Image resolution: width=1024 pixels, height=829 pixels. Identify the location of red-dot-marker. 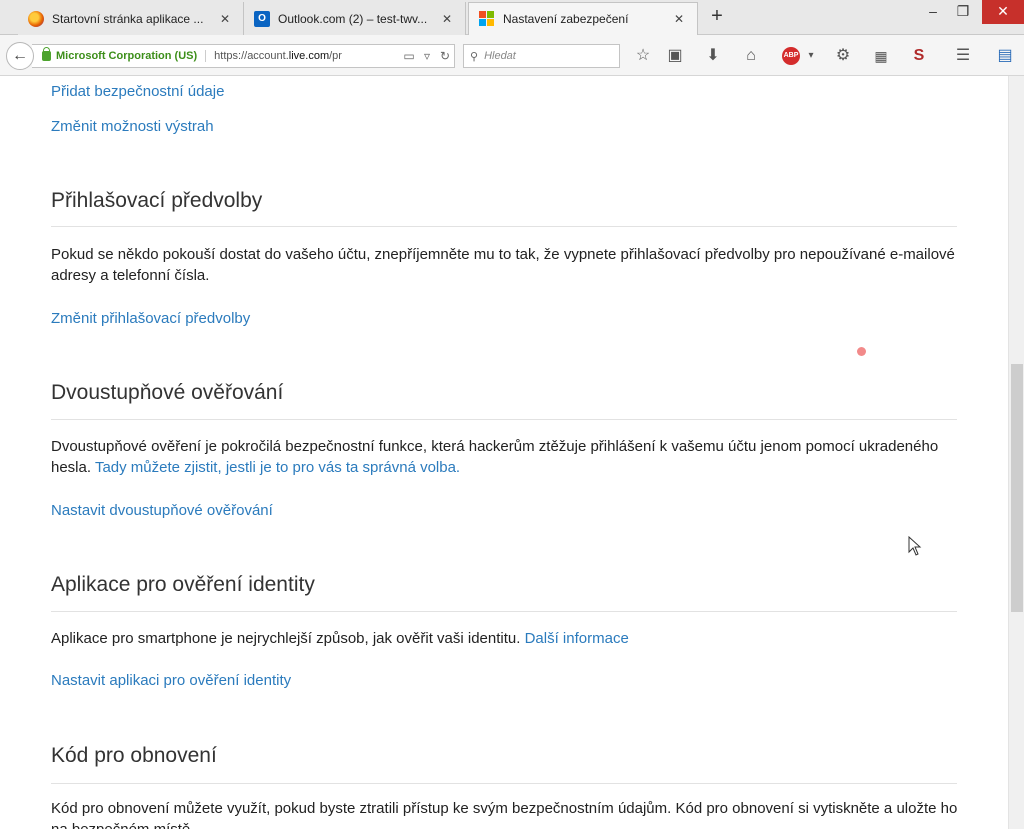
(861, 351).